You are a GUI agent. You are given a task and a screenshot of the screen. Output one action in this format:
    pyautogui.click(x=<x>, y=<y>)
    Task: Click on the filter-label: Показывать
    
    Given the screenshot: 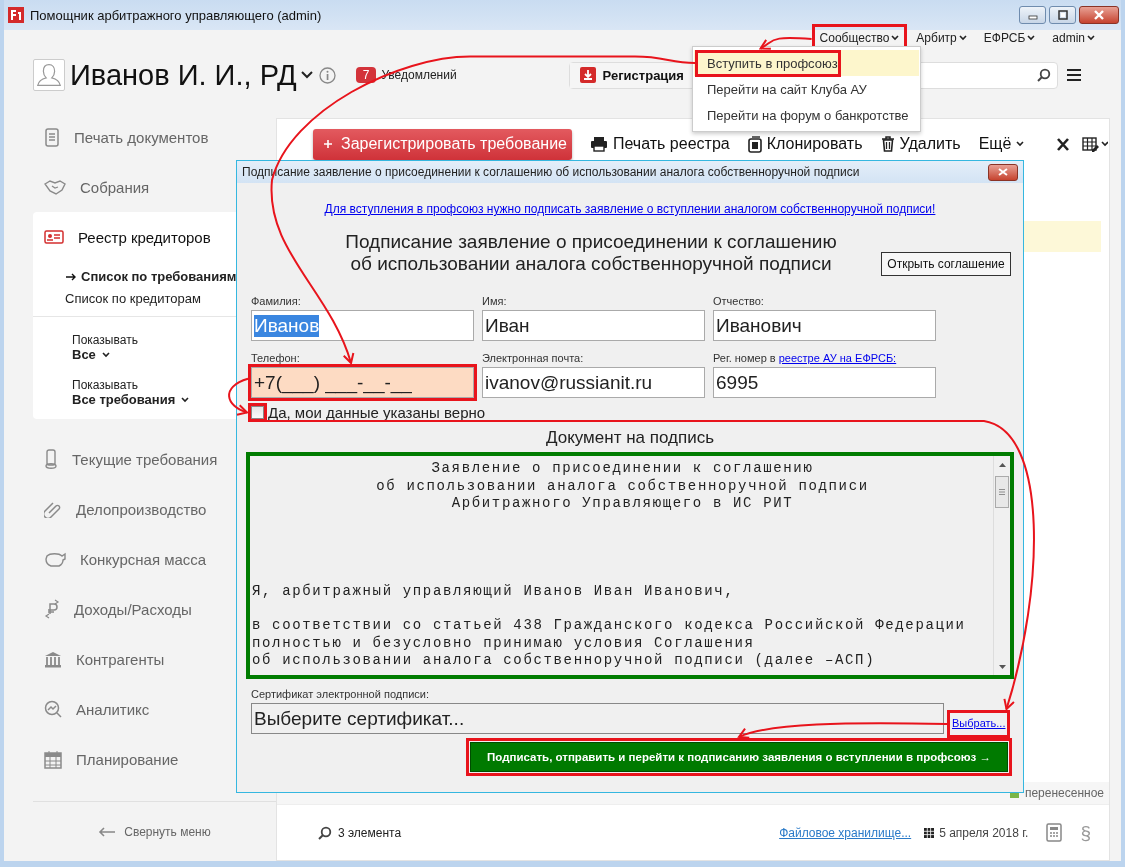 What is the action you would take?
    pyautogui.click(x=105, y=340)
    